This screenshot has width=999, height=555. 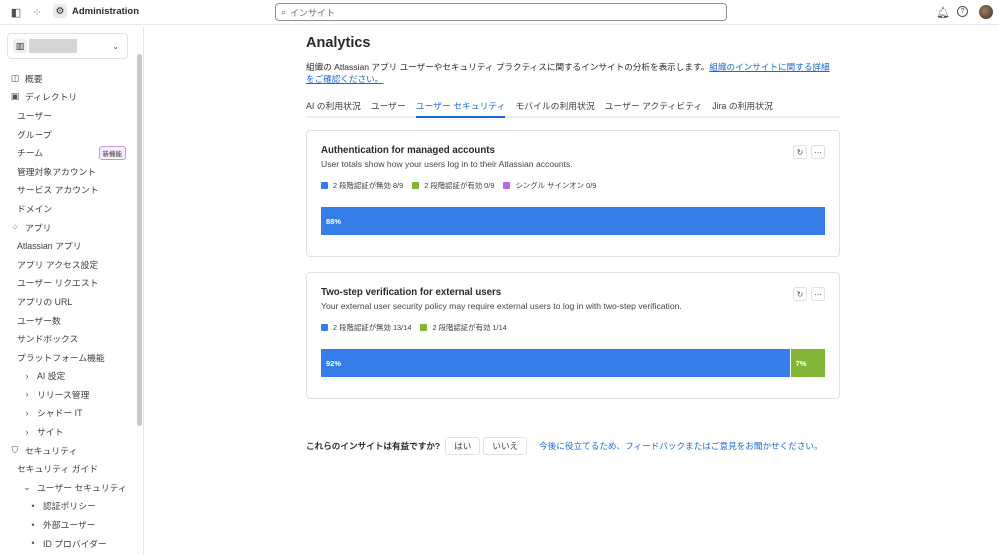 What do you see at coordinates (68, 134) in the screenshot?
I see `sidebar-item: グループ` at bounding box center [68, 134].